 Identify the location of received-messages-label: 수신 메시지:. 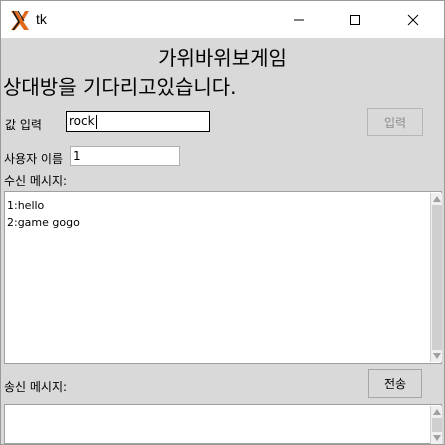
(36, 181).